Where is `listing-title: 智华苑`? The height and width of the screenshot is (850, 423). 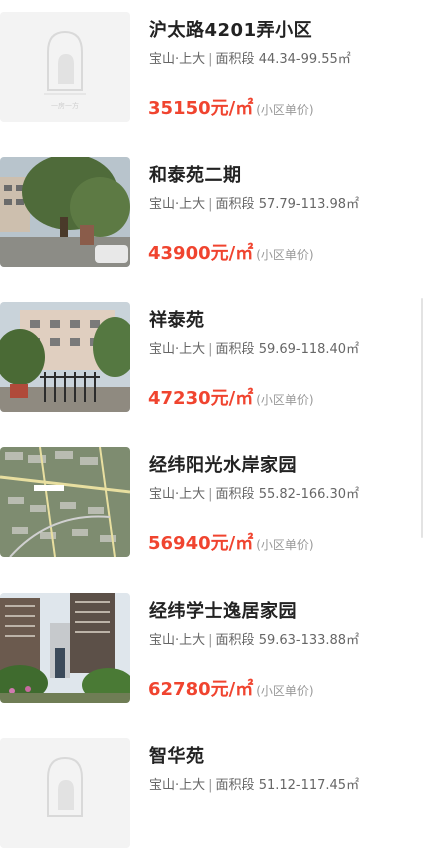
listing-title: 智华苑 is located at coordinates (177, 756).